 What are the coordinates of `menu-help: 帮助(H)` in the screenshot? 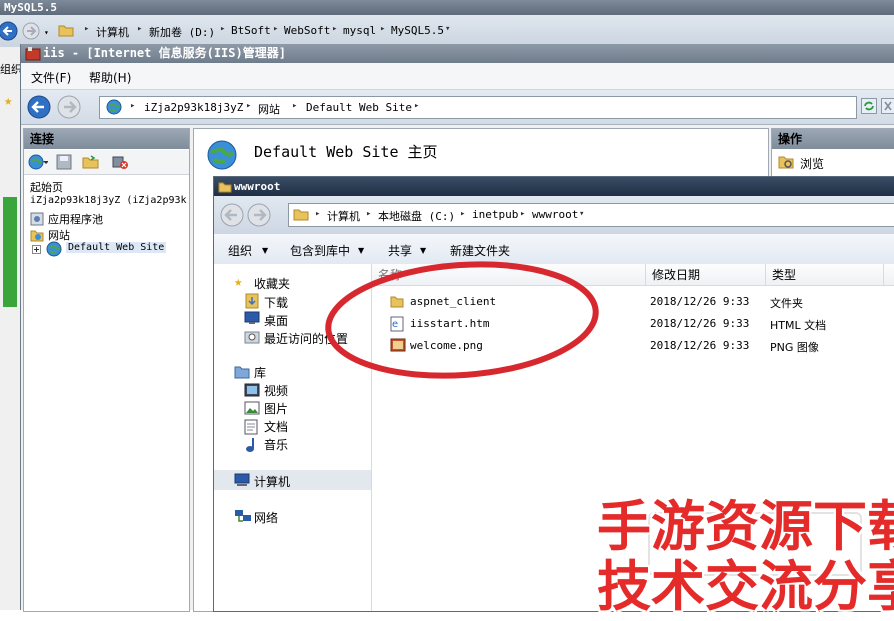 It's located at (110, 77).